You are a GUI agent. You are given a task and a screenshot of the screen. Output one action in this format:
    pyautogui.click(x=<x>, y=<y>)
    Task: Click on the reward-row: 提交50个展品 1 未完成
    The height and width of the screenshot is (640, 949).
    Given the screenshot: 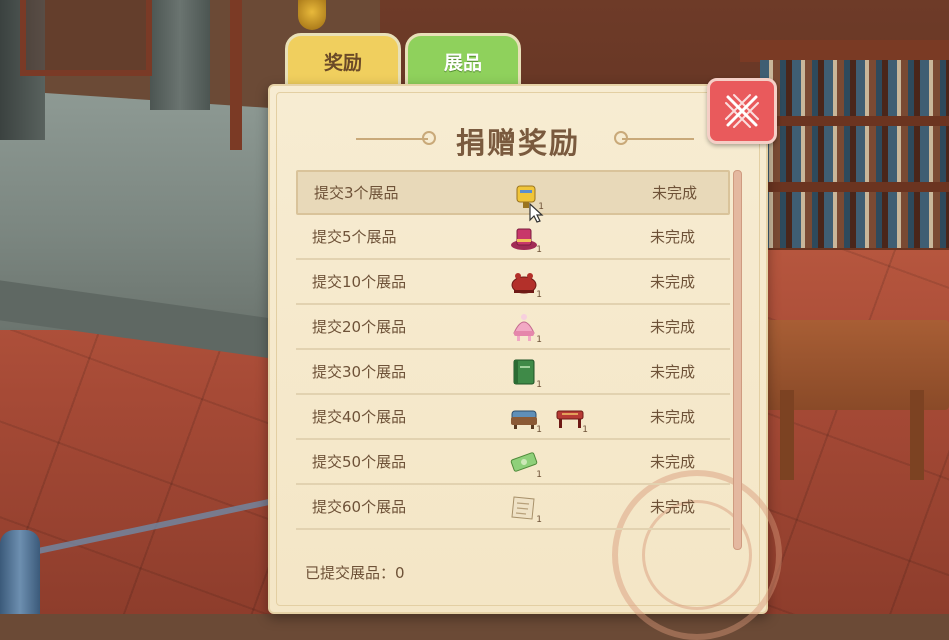 What is the action you would take?
    pyautogui.click(x=513, y=462)
    